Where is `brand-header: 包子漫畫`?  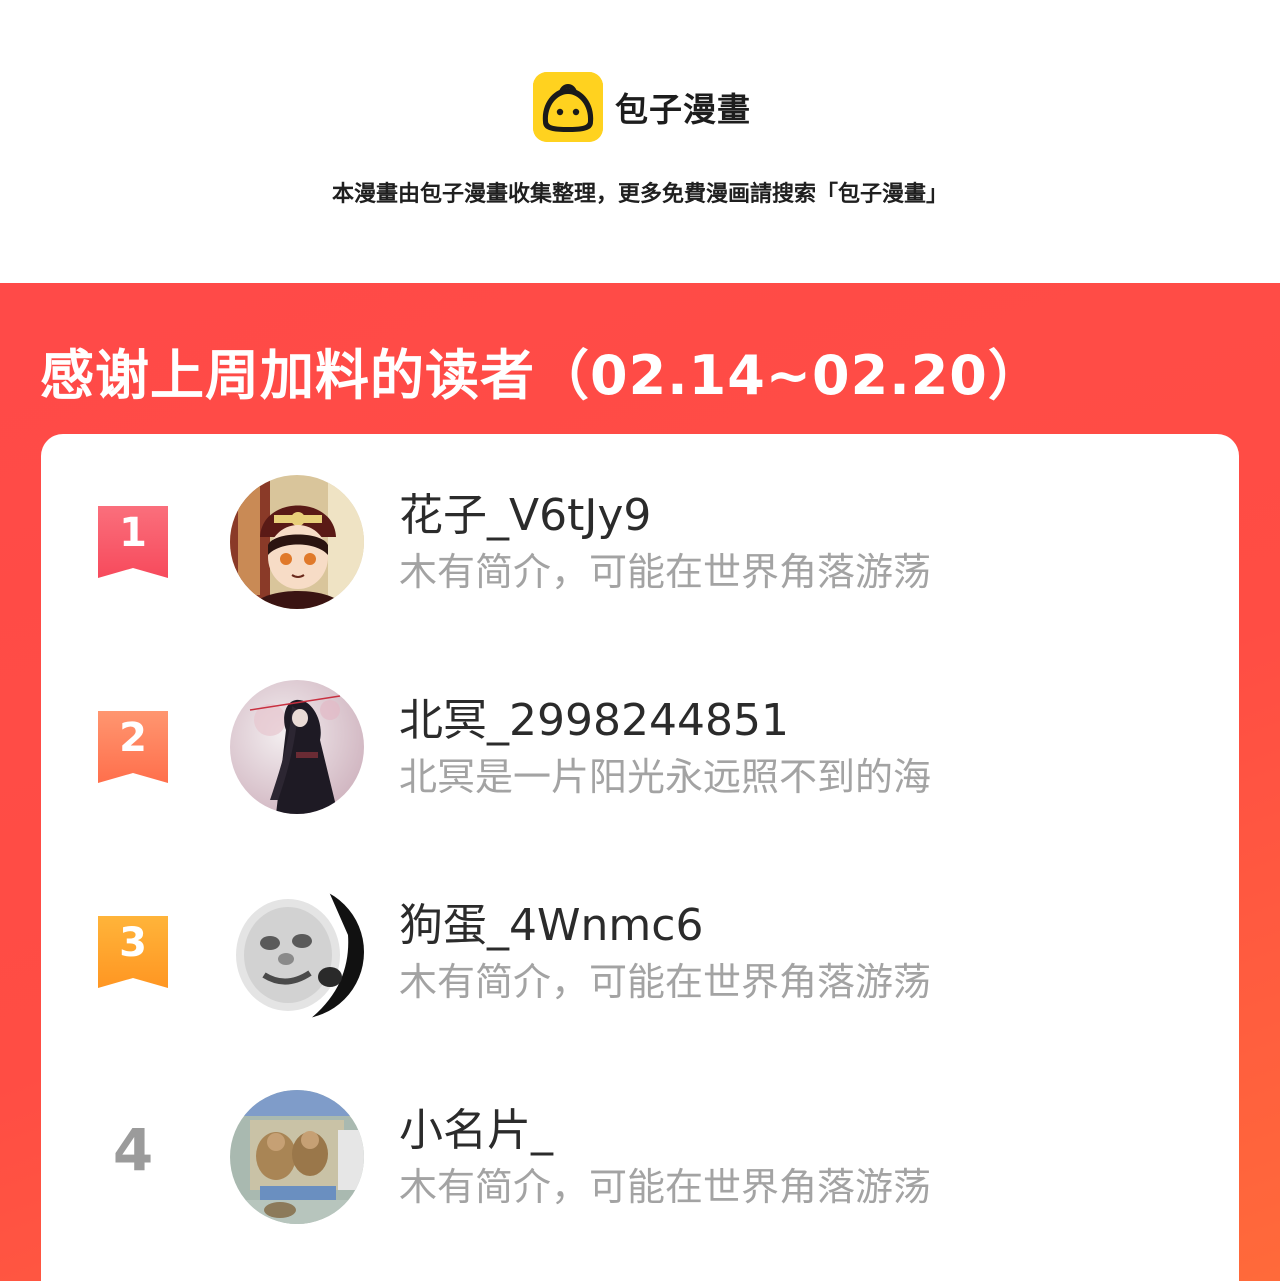
brand-header: 包子漫畫 is located at coordinates (642, 107).